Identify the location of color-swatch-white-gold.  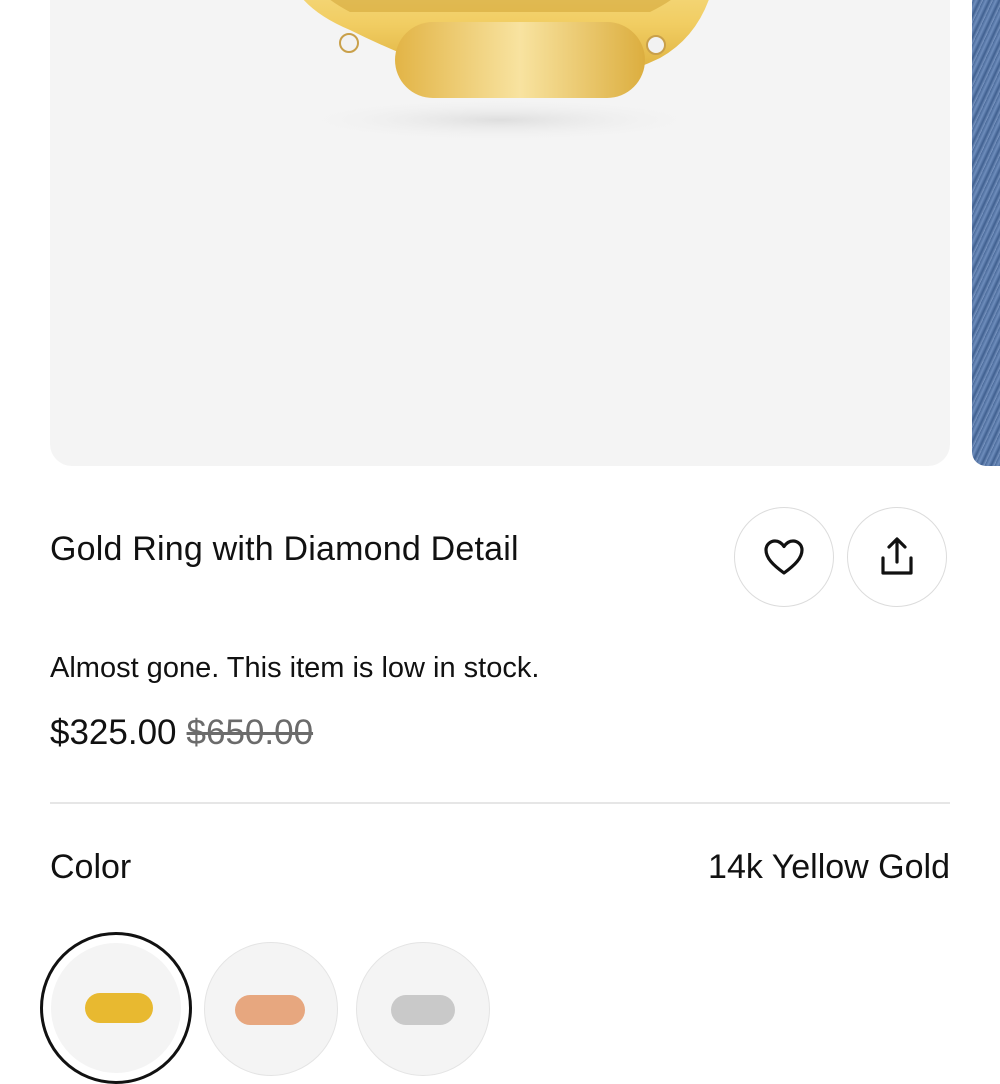
(423, 1009).